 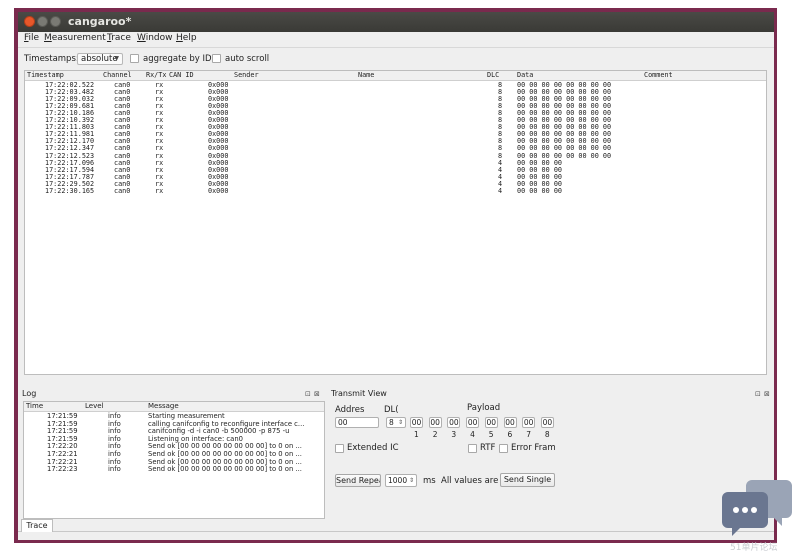 What do you see at coordinates (358, 480) in the screenshot?
I see `send-repeat-button: Send Repea` at bounding box center [358, 480].